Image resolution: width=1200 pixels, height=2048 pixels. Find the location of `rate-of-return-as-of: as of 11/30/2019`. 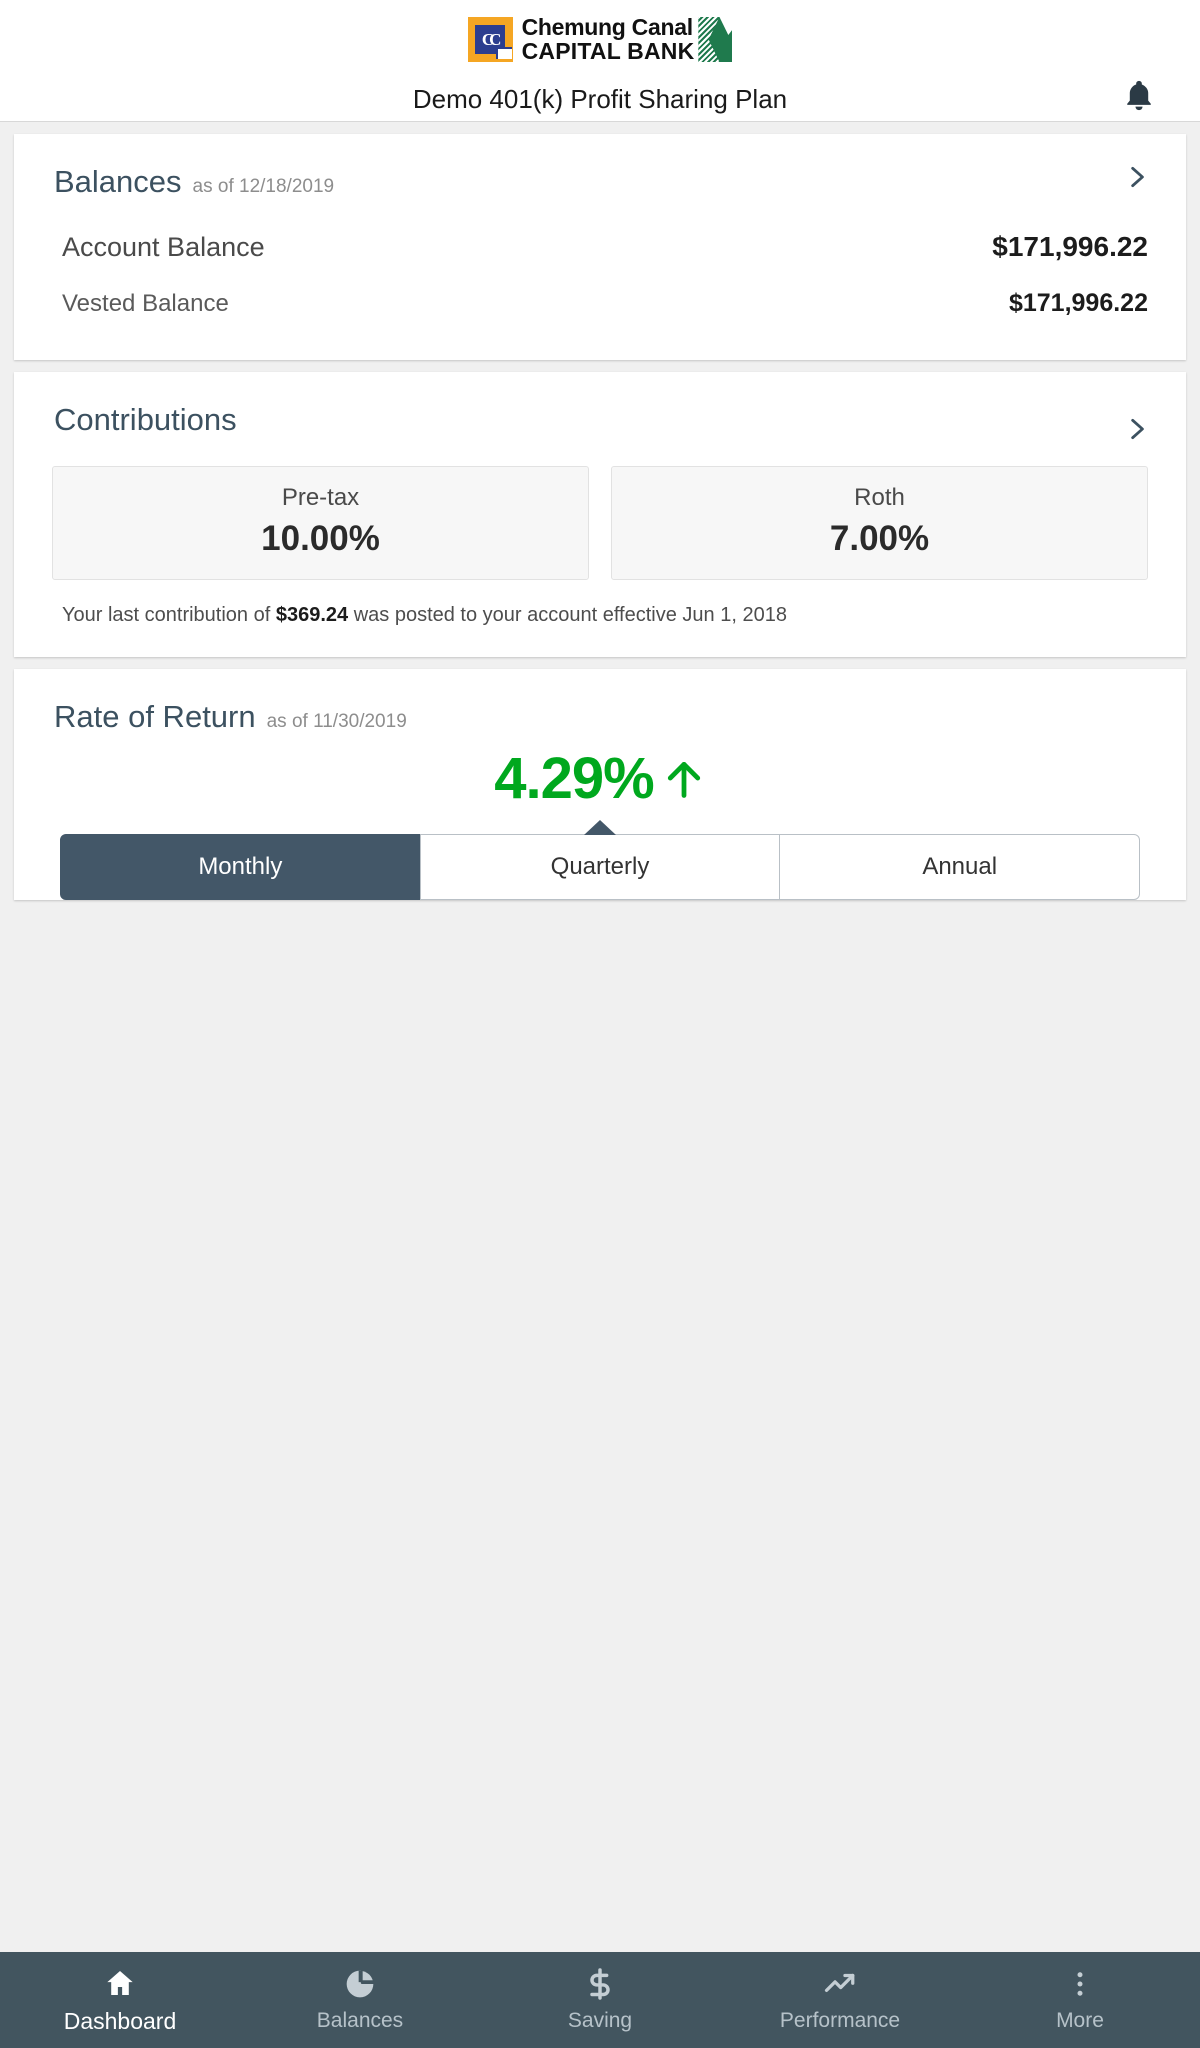

rate-of-return-as-of: as of 11/30/2019 is located at coordinates (336, 721).